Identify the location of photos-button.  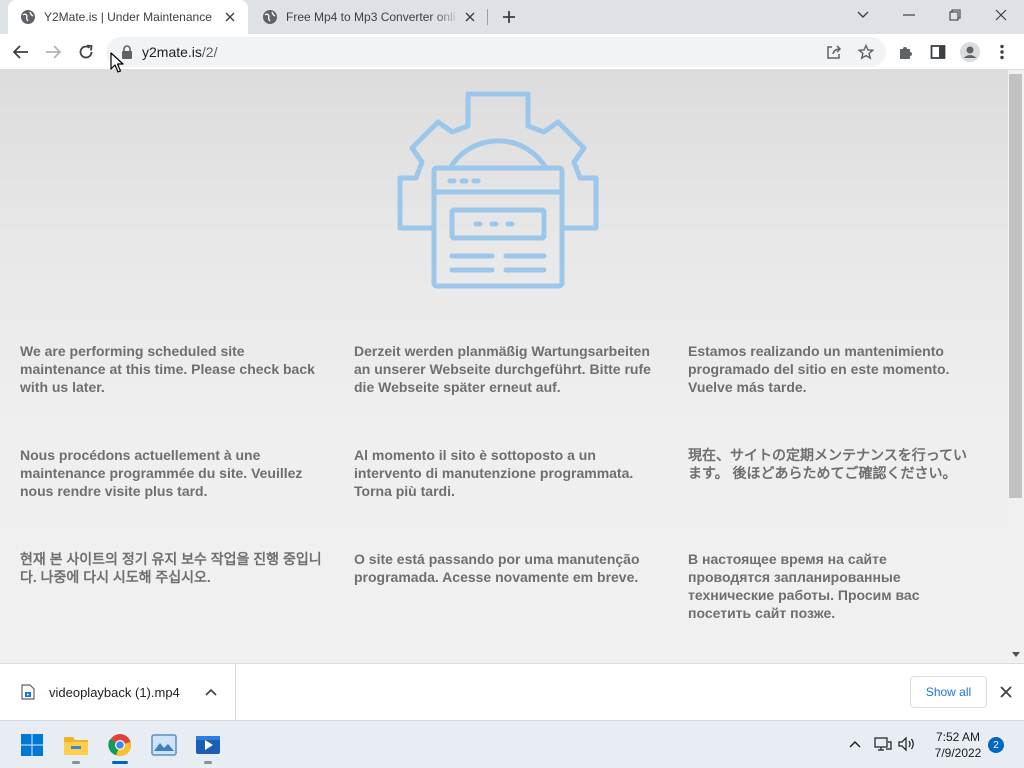
(164, 745).